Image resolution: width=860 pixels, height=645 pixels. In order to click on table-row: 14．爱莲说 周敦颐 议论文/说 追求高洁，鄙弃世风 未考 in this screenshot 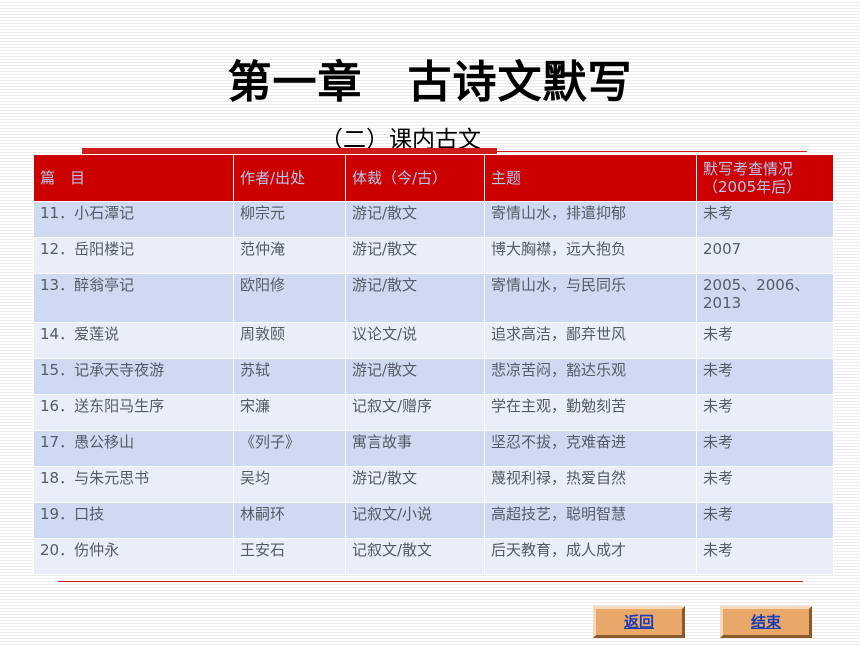, I will do `click(433, 340)`.